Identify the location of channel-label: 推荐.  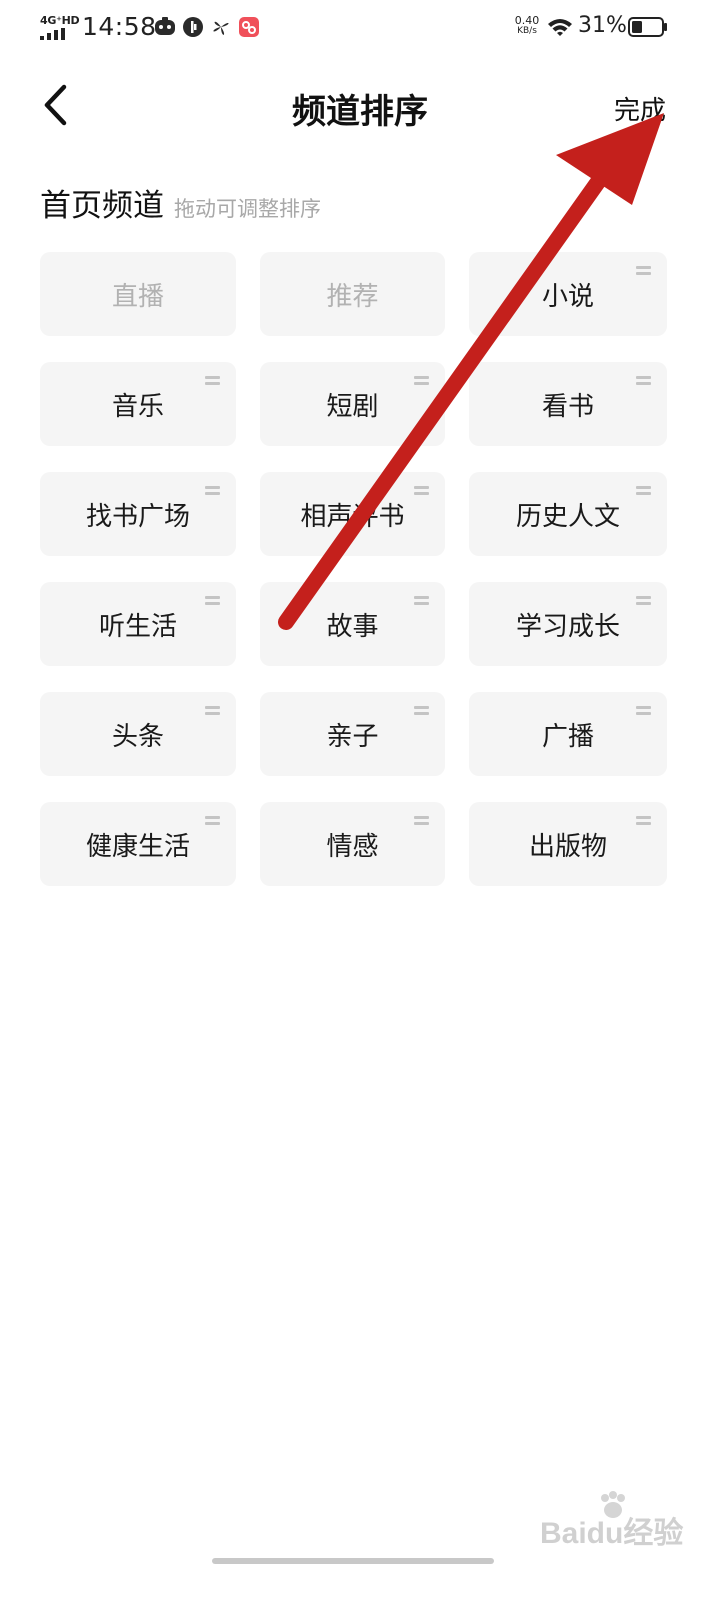
(352, 296).